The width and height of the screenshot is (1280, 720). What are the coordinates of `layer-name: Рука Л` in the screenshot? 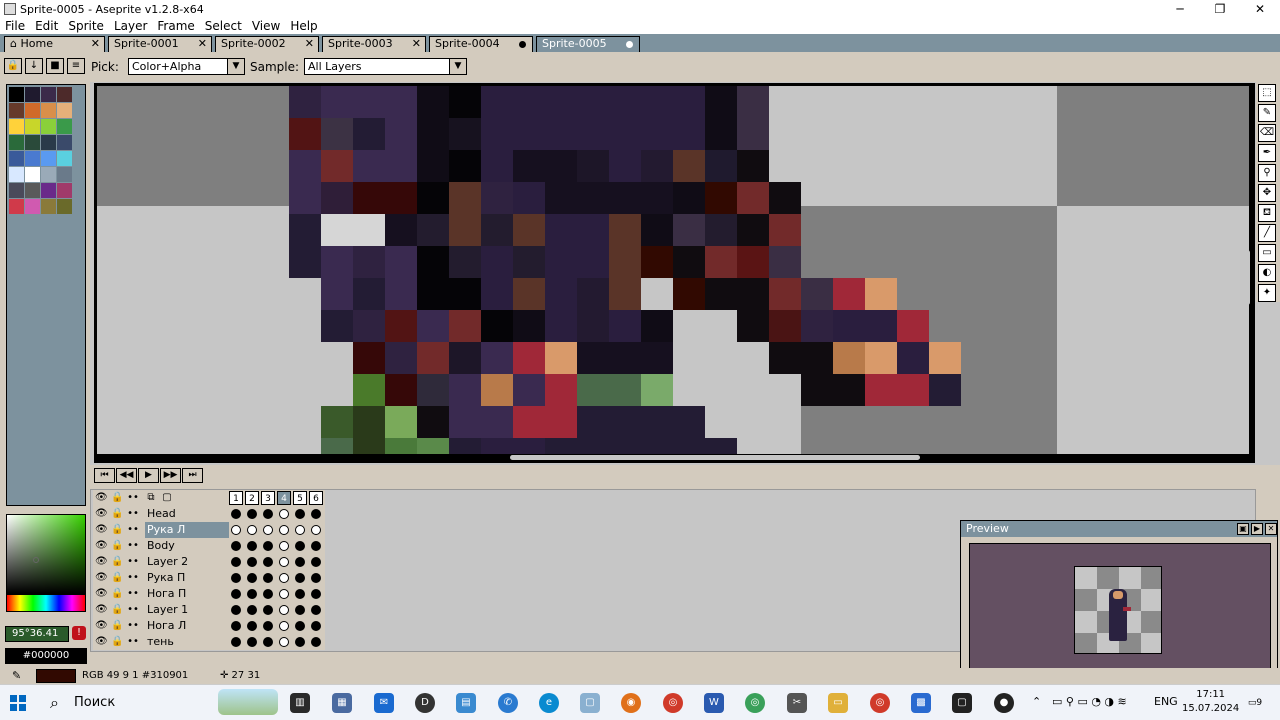 It's located at (187, 530).